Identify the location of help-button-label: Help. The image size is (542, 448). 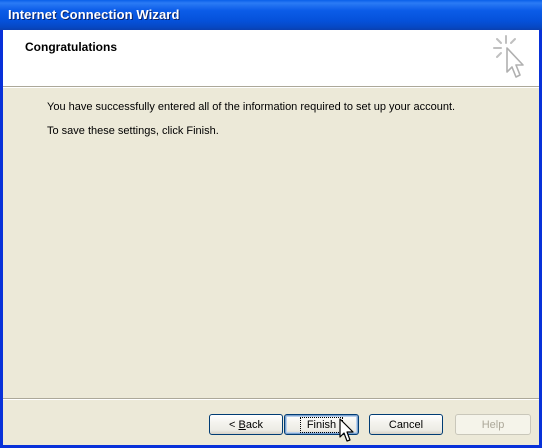
(493, 424).